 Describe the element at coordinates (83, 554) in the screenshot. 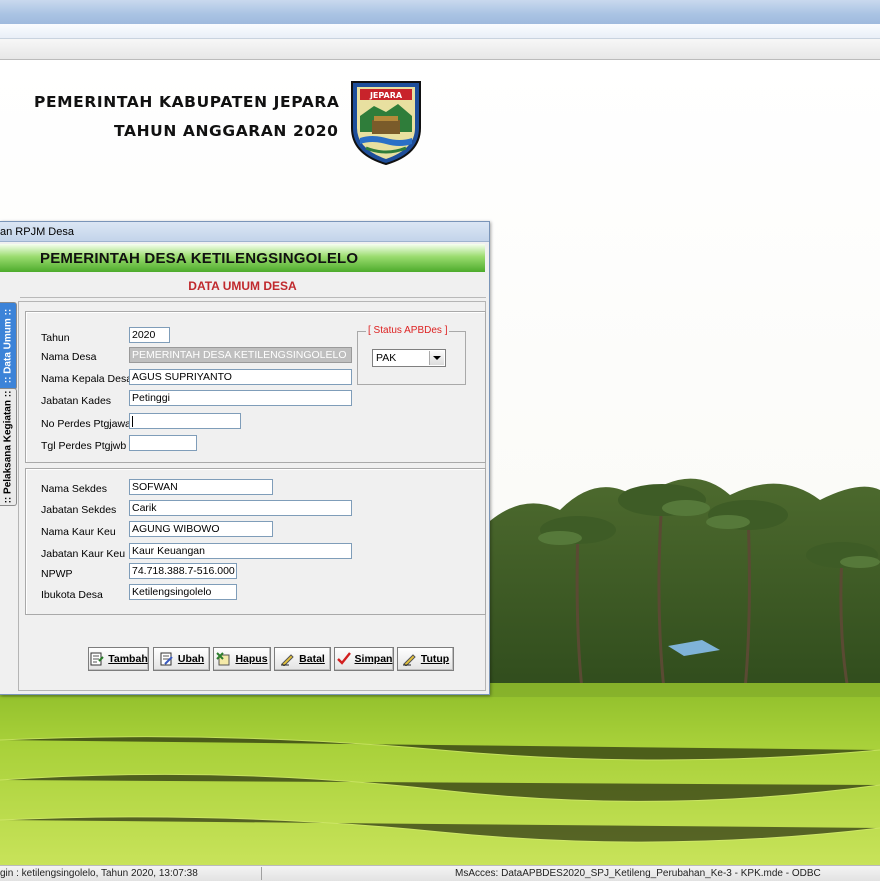

I see `label-jabatan-kaur-keu: Jabatan Kaur Keu` at that location.